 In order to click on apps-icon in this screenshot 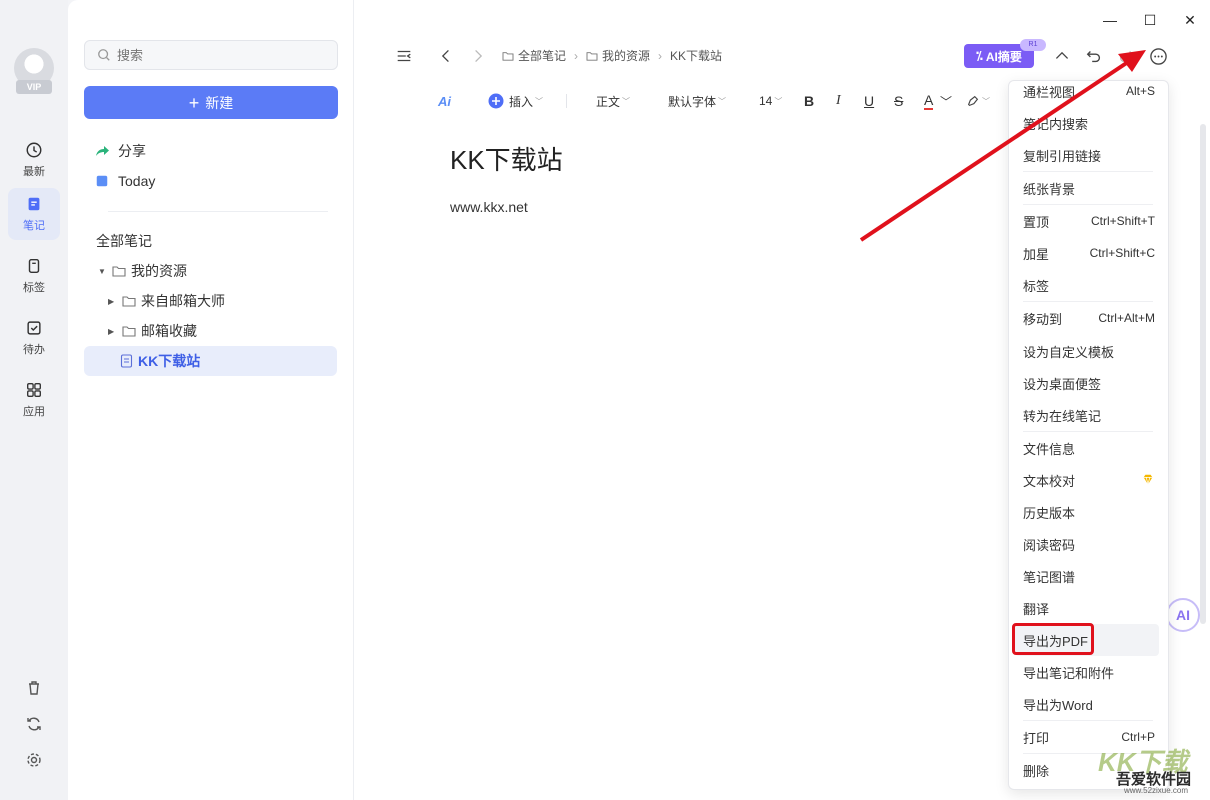, I will do `click(34, 390)`.